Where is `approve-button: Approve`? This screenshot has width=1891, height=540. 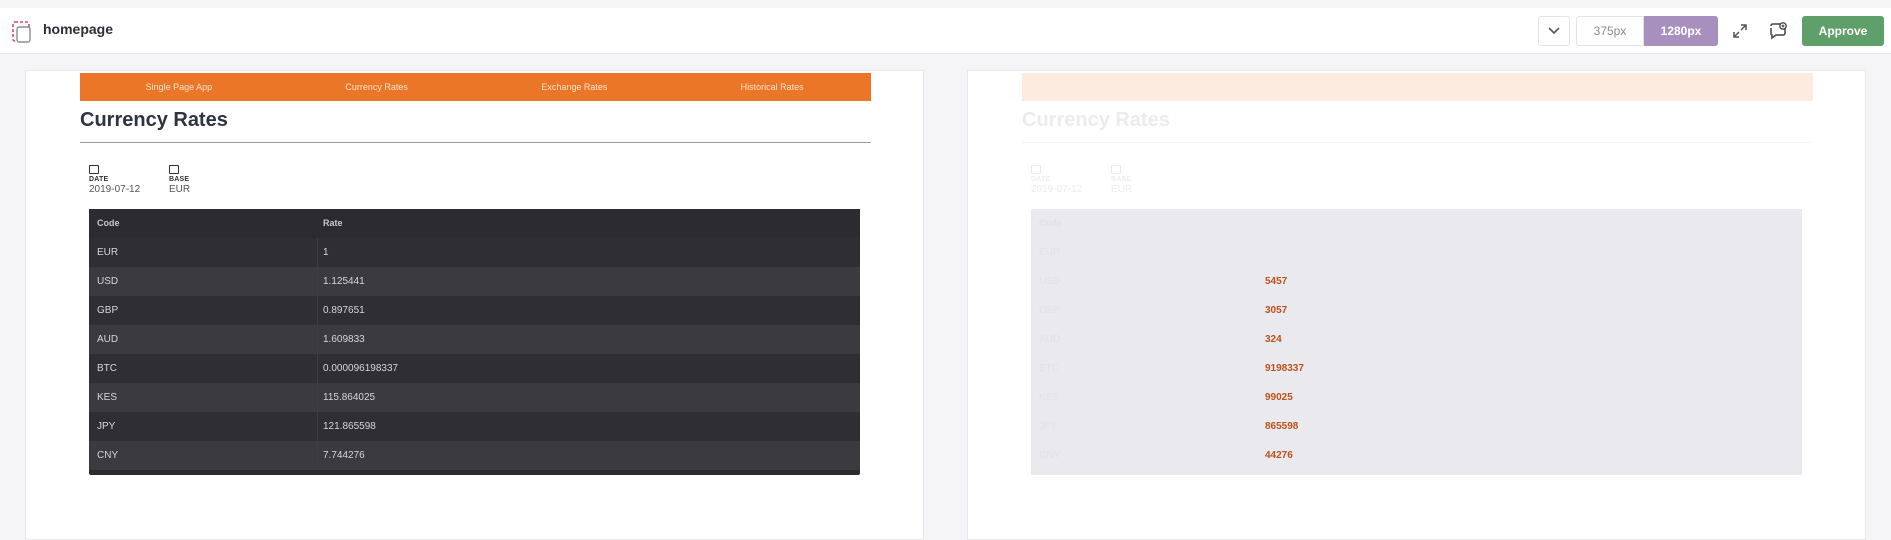
approve-button: Approve is located at coordinates (1843, 31).